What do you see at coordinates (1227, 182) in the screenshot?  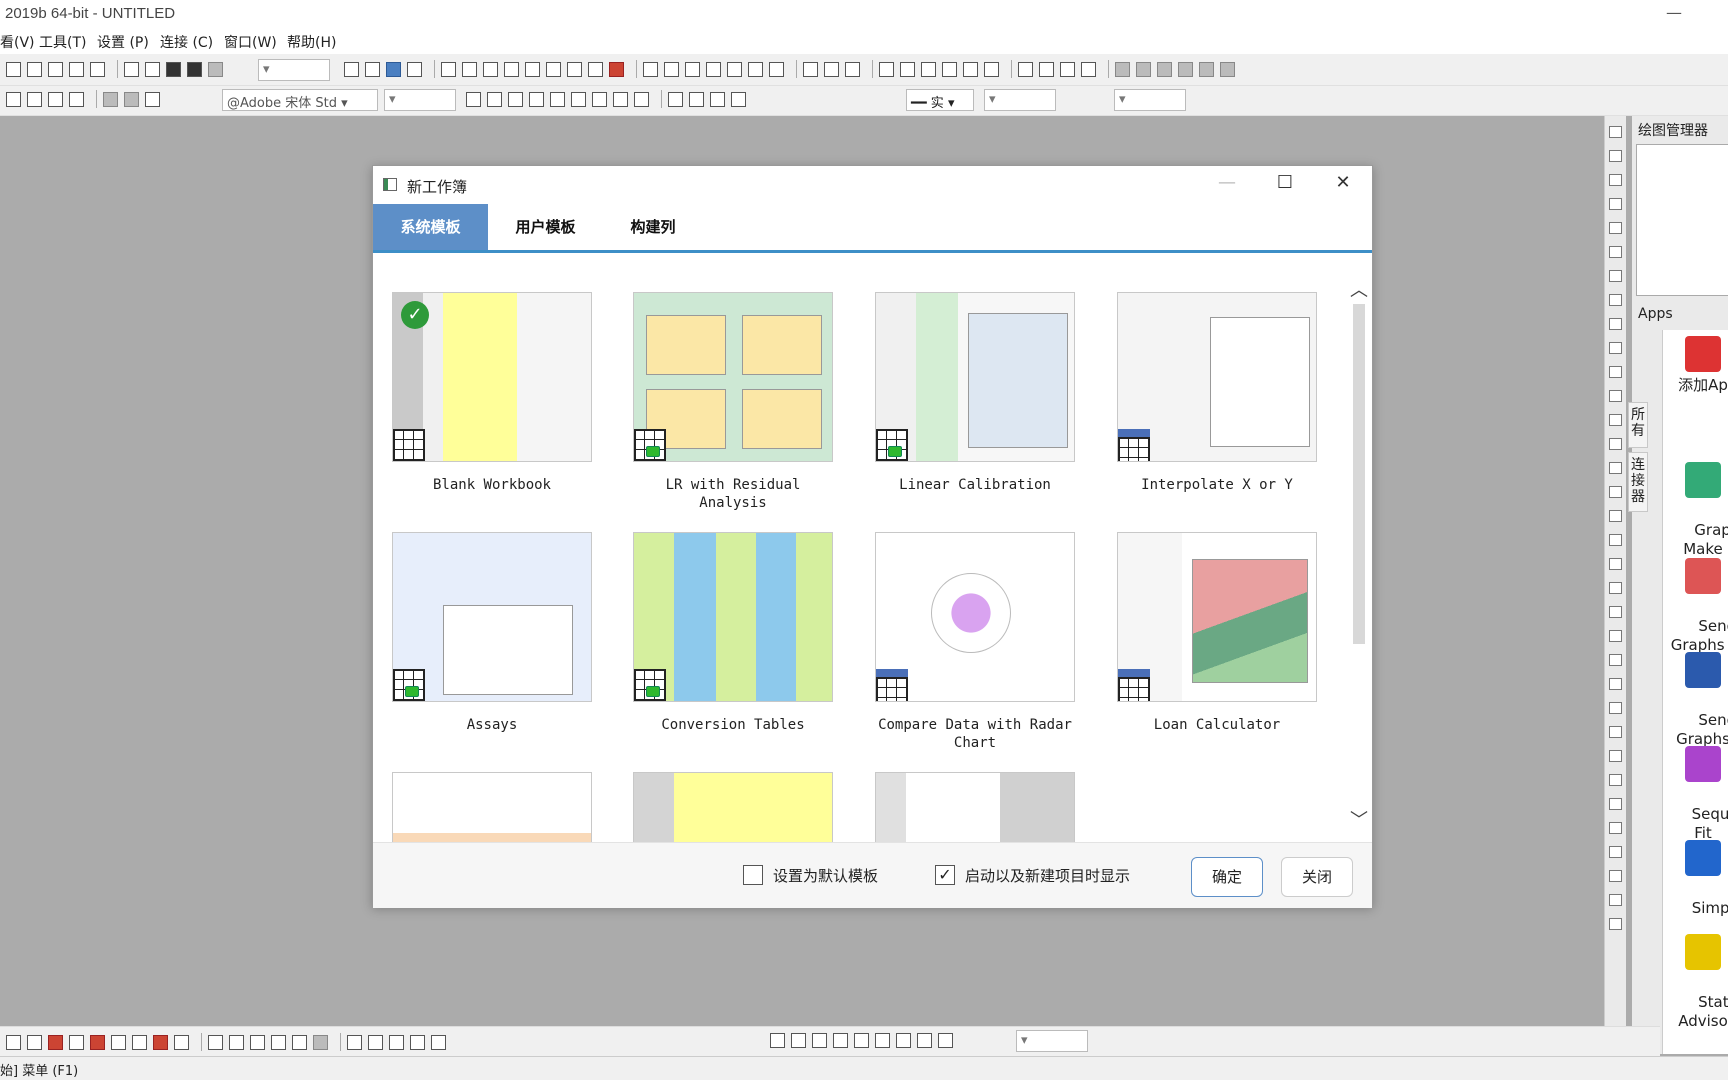 I see `dialog-minimize-button: —` at bounding box center [1227, 182].